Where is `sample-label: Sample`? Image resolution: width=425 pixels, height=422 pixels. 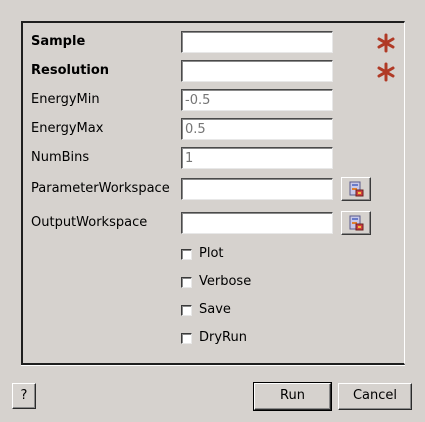
sample-label: Sample is located at coordinates (58, 41).